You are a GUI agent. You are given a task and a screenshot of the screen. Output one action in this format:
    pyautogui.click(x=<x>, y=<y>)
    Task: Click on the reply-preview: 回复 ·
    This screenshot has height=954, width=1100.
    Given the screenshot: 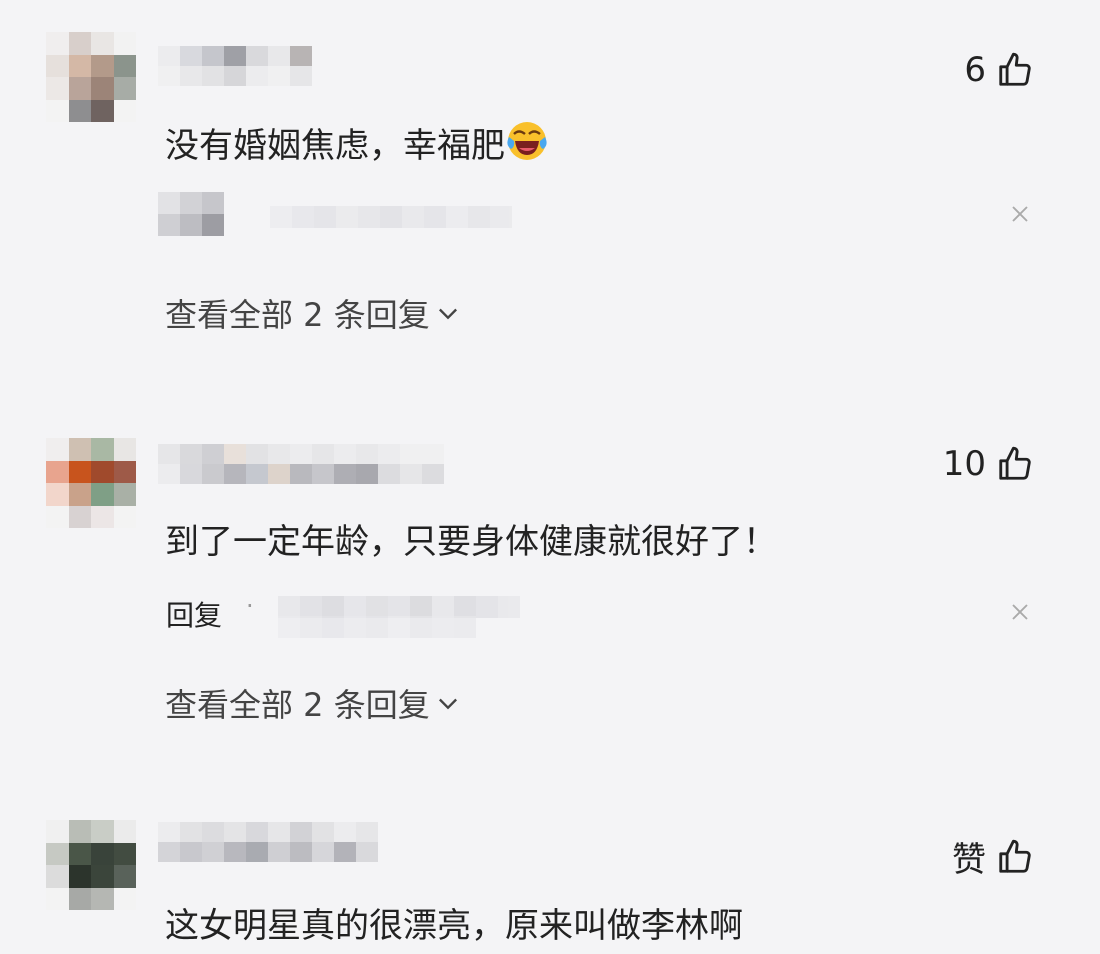 What is the action you would take?
    pyautogui.click(x=598, y=614)
    